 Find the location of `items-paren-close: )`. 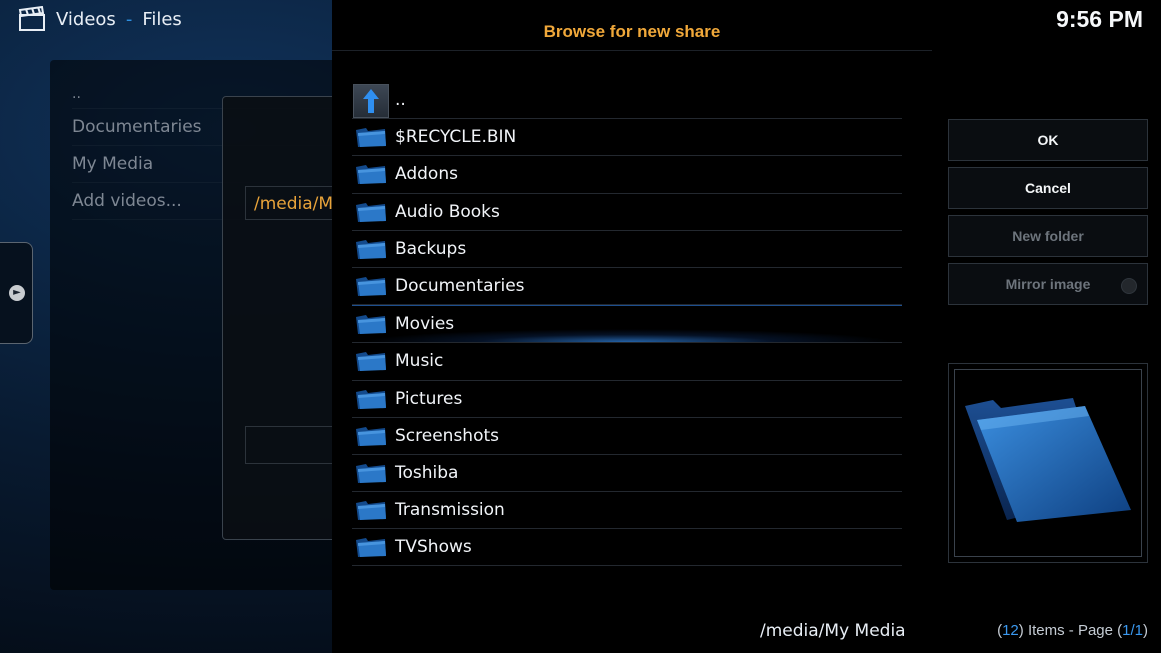

items-paren-close: ) is located at coordinates (1145, 630).